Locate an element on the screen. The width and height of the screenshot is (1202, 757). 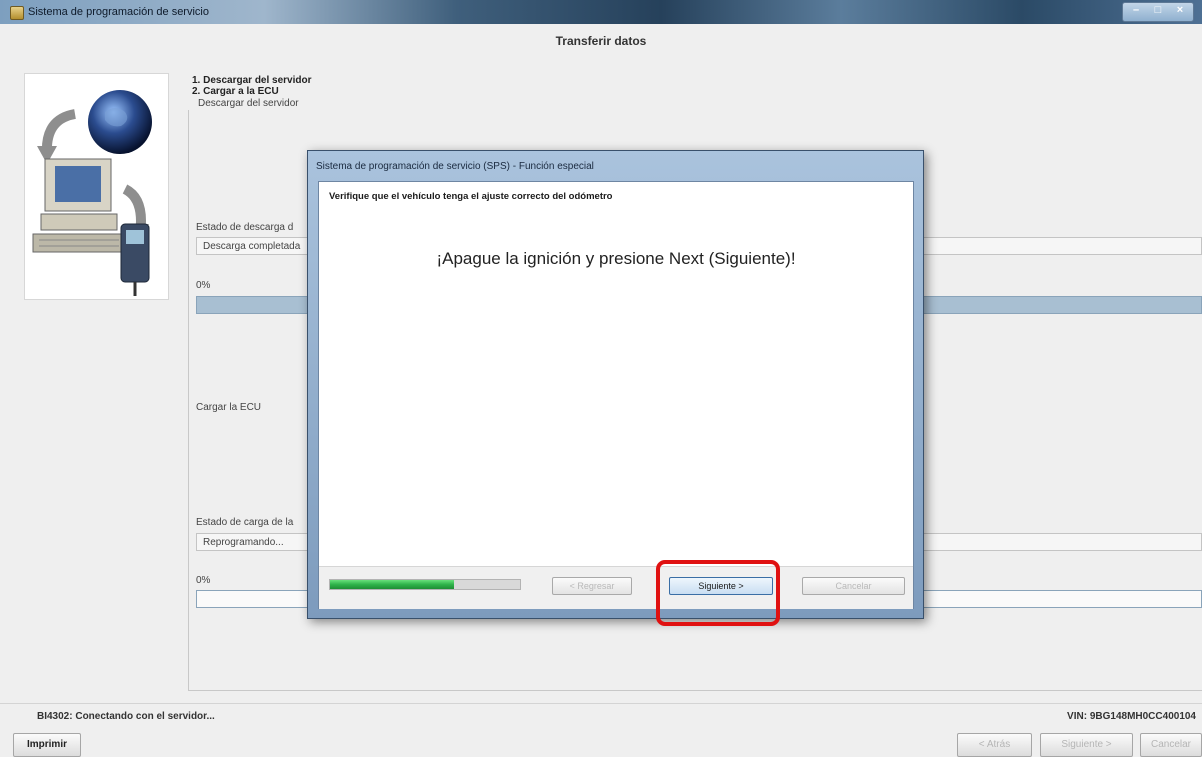
cancel-button: Cancelar is located at coordinates (1171, 745).